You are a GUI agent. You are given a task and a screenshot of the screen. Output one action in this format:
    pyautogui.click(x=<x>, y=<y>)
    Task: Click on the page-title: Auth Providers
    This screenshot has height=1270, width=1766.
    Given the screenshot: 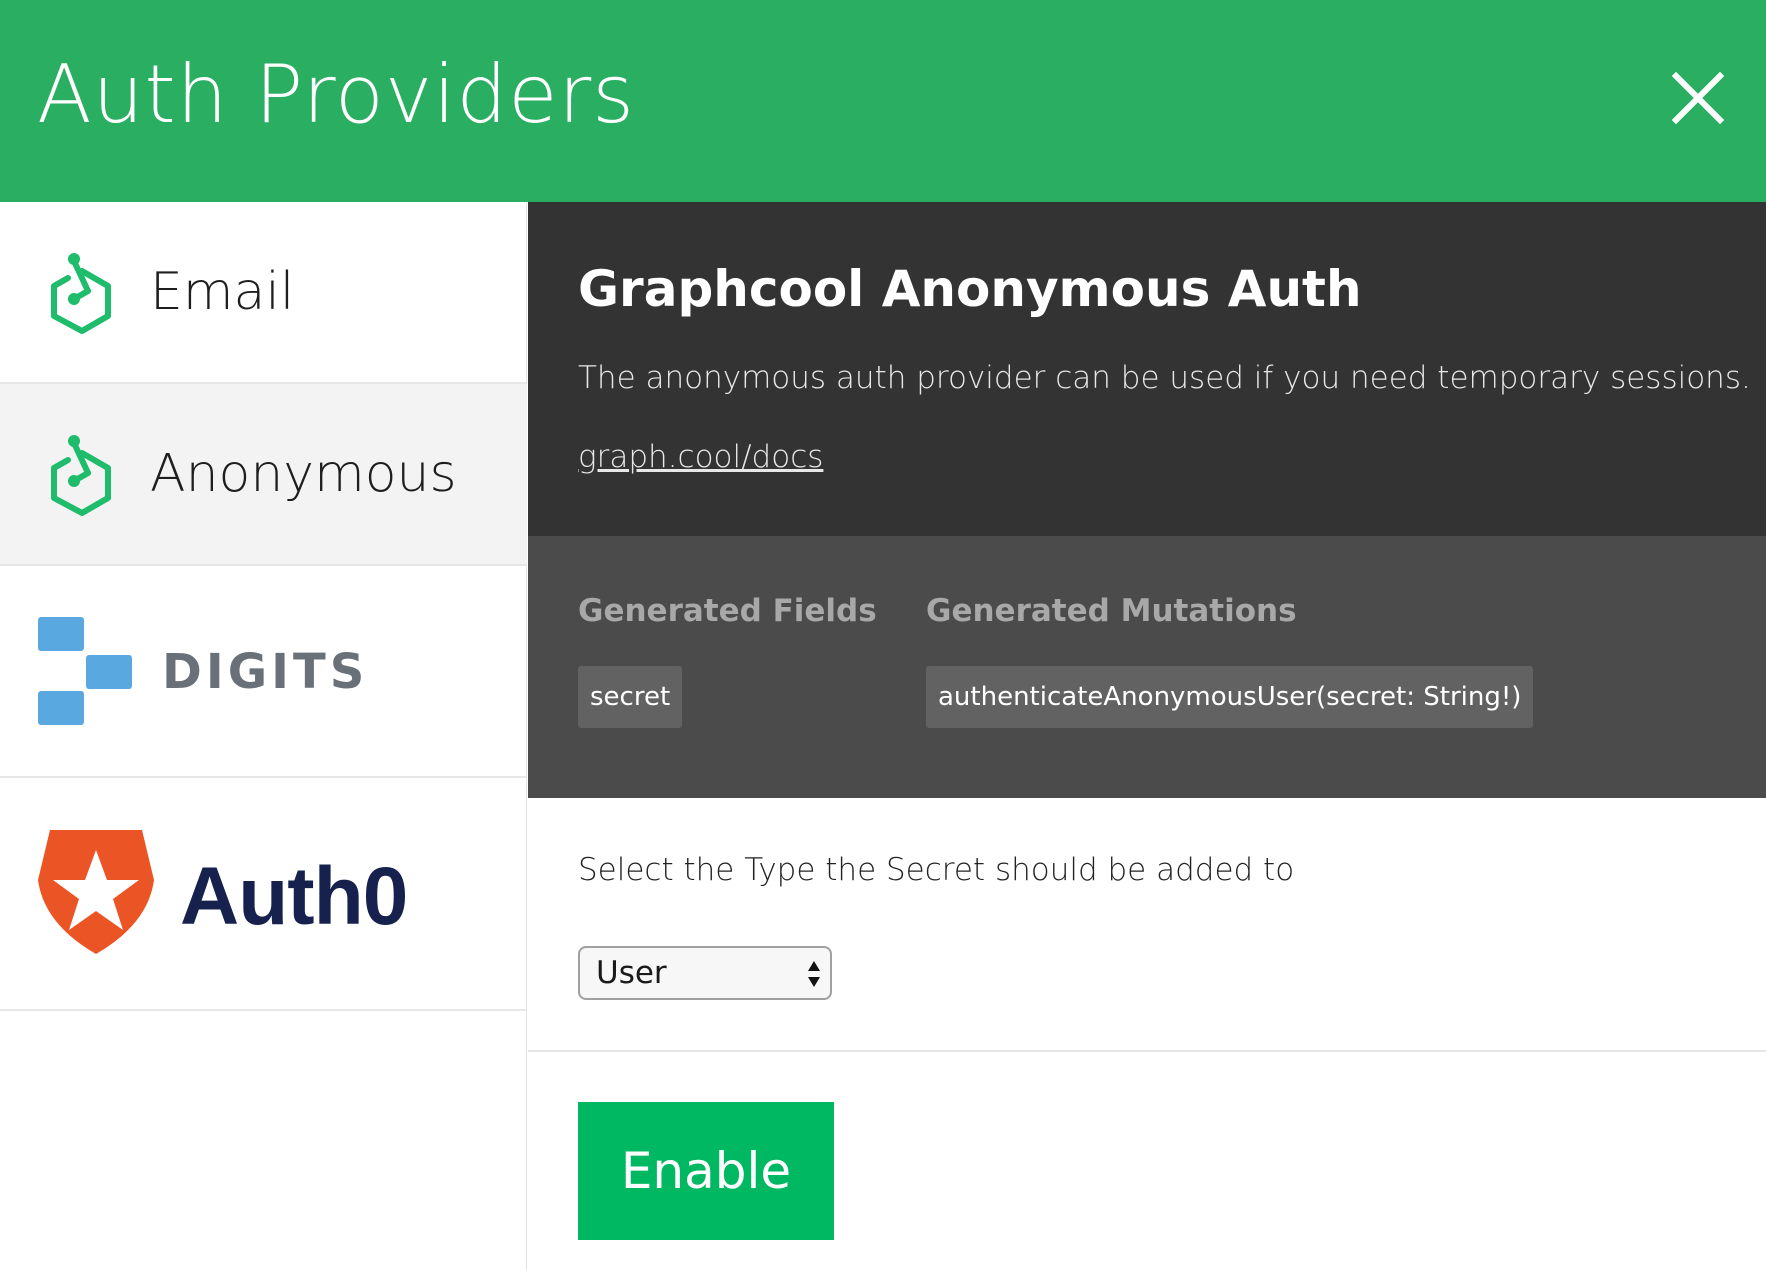 What is the action you would take?
    pyautogui.click(x=336, y=94)
    